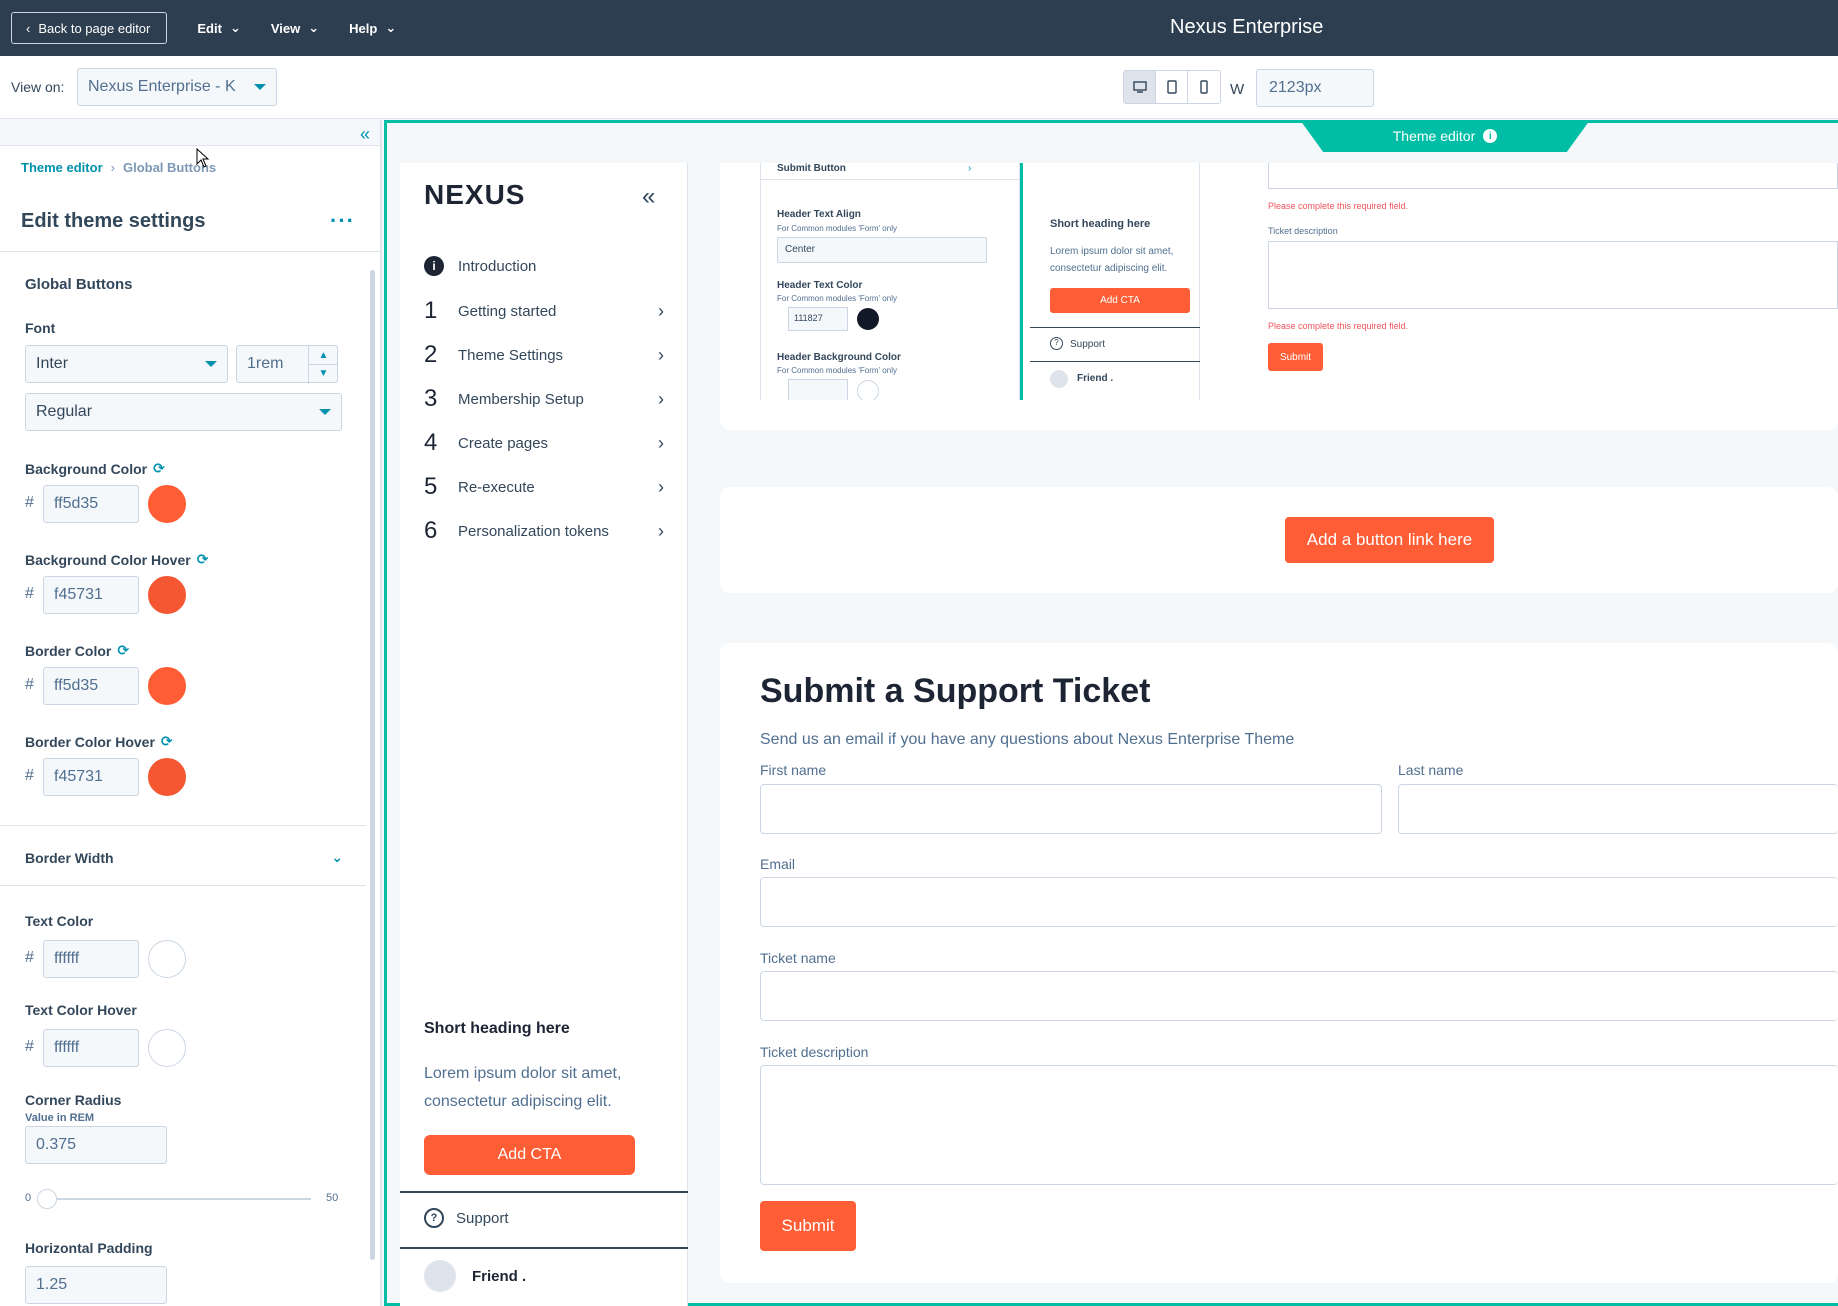 The height and width of the screenshot is (1306, 1838). Describe the element at coordinates (474, 195) in the screenshot. I see `nexus-logo: NEXUS` at that location.